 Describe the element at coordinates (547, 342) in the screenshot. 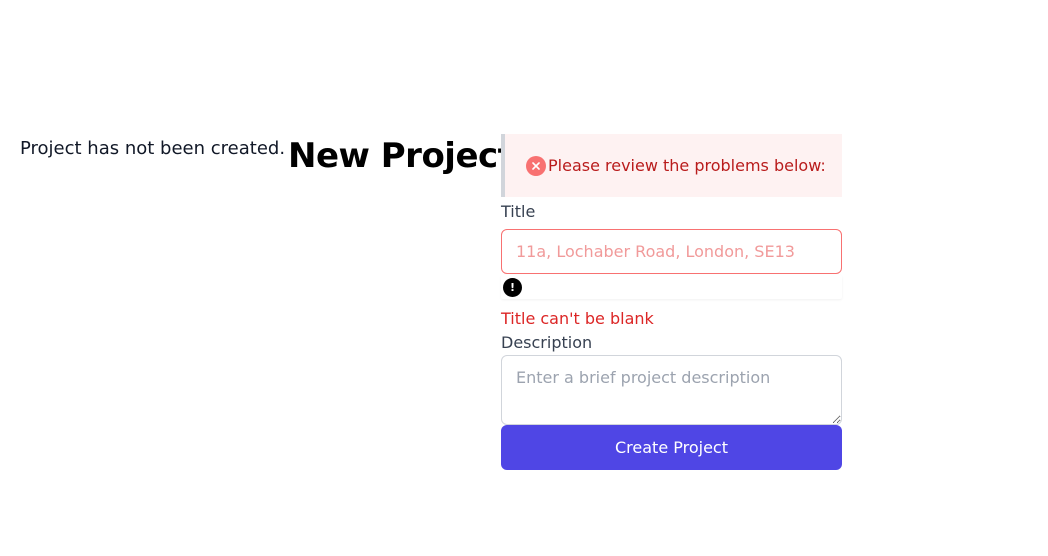

I see `description-label: Description` at that location.